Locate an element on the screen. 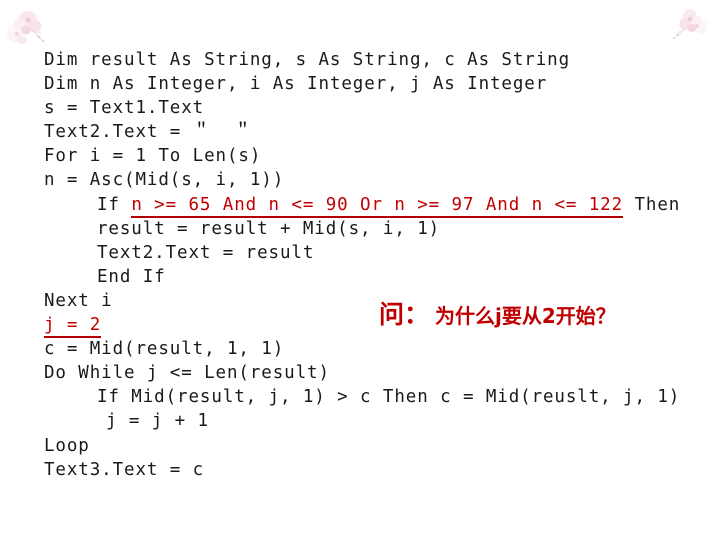 The height and width of the screenshot is (540, 720). code-line: n = Asc(Mid(s, i, 1)) is located at coordinates (164, 180).